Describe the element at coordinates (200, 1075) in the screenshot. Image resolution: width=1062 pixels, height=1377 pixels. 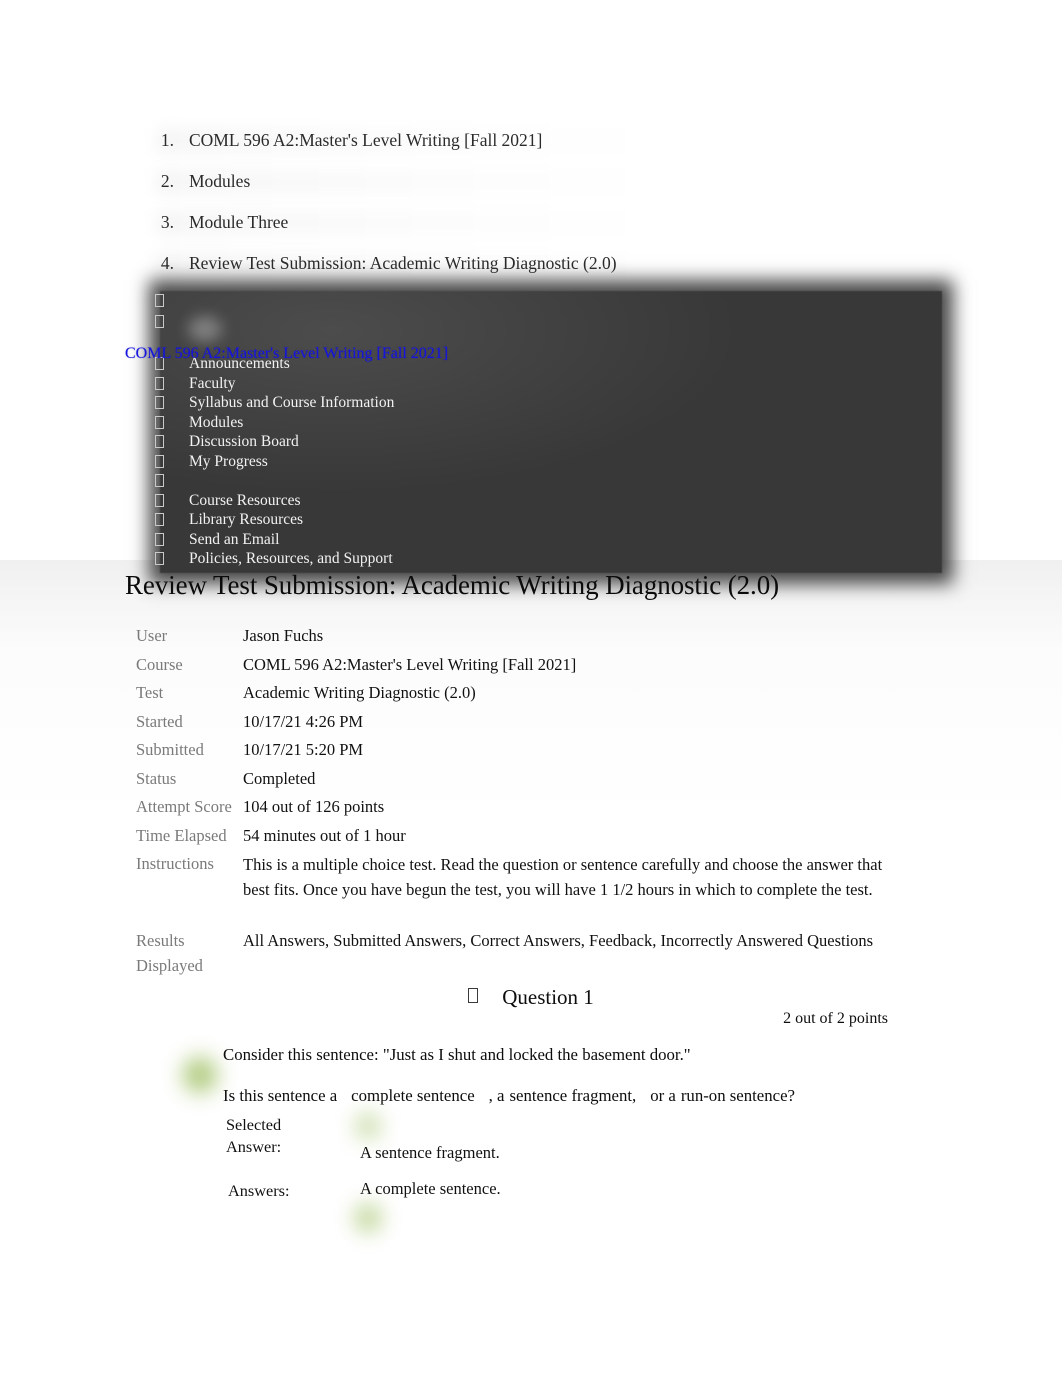
I see `correct-answer-marker-icon` at that location.